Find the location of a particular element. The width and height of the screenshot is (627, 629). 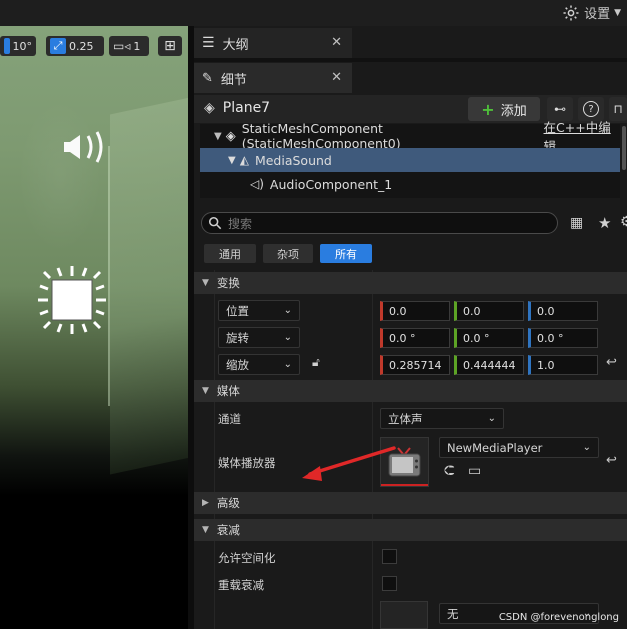

speaker-icon: ◁) is located at coordinates (257, 184).